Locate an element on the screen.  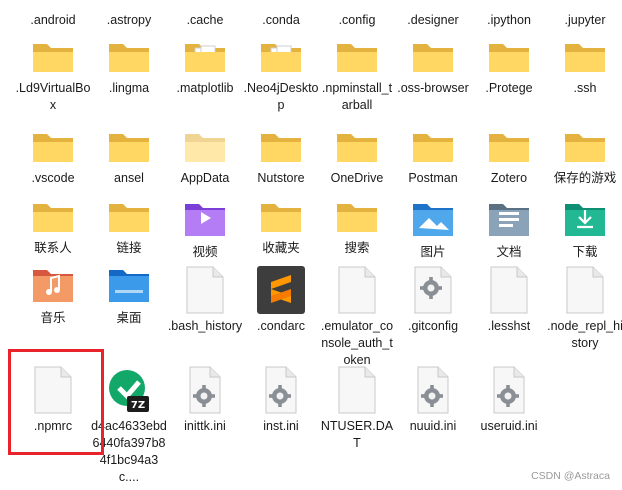
folder-faded-icon is located at coordinates (205, 148).